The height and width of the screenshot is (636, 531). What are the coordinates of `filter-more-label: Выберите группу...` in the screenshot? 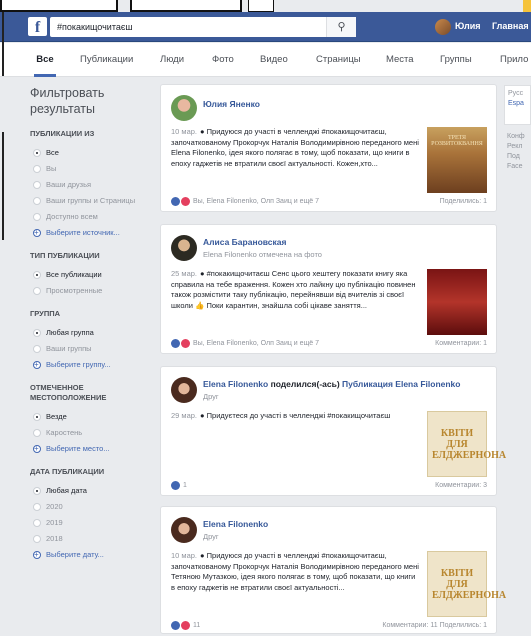 It's located at (78, 364).